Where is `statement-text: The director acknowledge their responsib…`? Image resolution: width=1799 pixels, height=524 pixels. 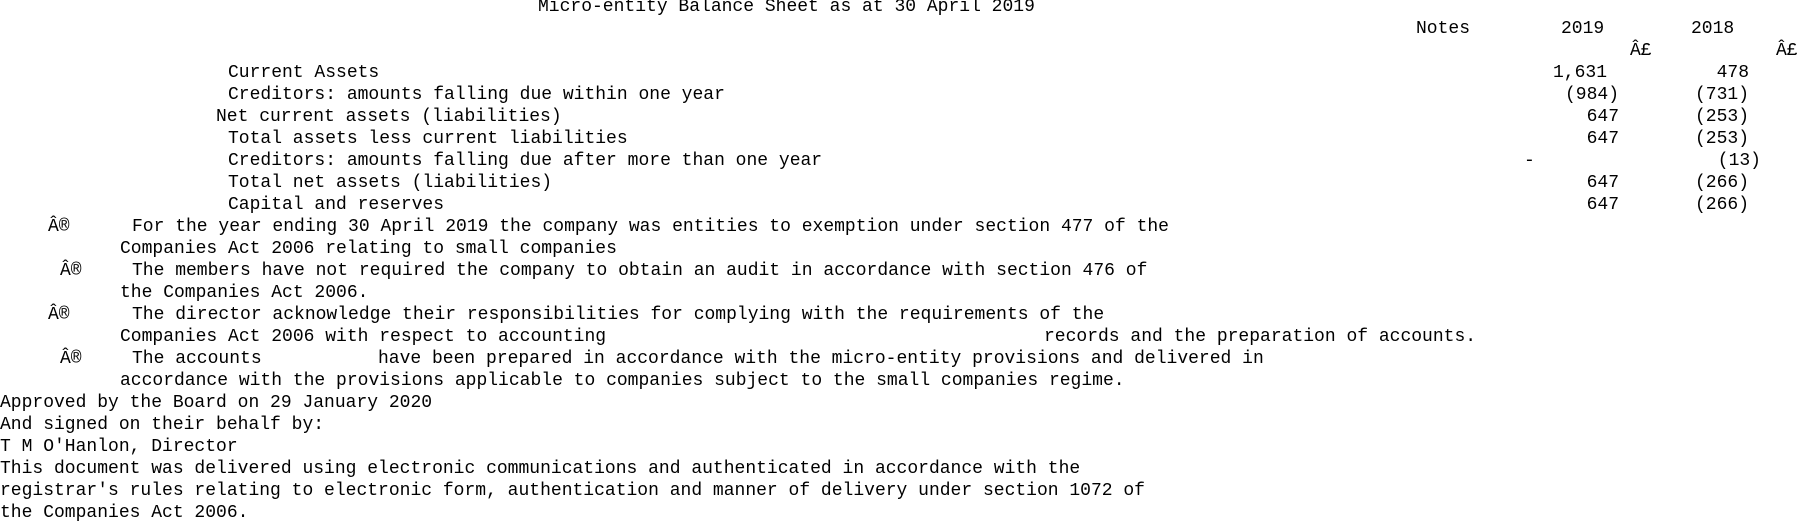
statement-text: The director acknowledge their responsib… is located at coordinates (618, 315).